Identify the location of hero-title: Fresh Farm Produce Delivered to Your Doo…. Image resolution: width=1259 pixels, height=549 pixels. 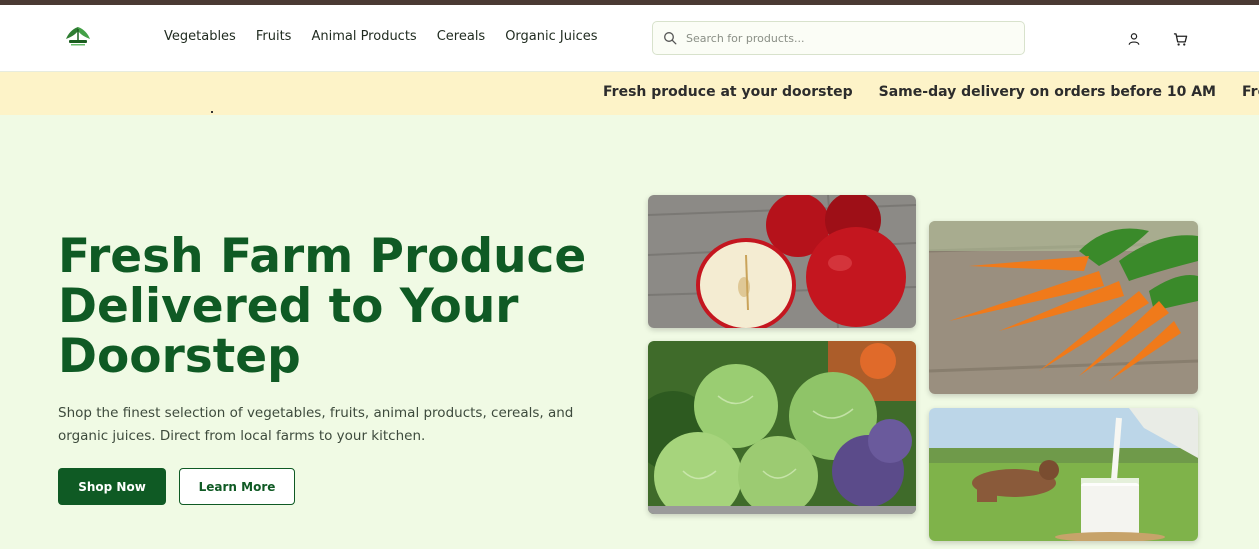
(322, 306).